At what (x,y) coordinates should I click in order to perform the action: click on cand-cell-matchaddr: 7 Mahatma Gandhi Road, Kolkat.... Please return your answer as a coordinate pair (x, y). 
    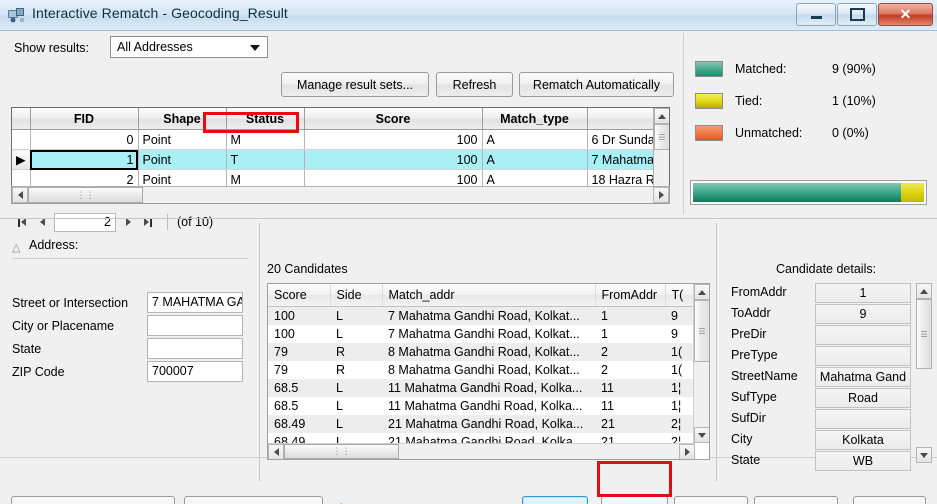
    Looking at the image, I should click on (488, 315).